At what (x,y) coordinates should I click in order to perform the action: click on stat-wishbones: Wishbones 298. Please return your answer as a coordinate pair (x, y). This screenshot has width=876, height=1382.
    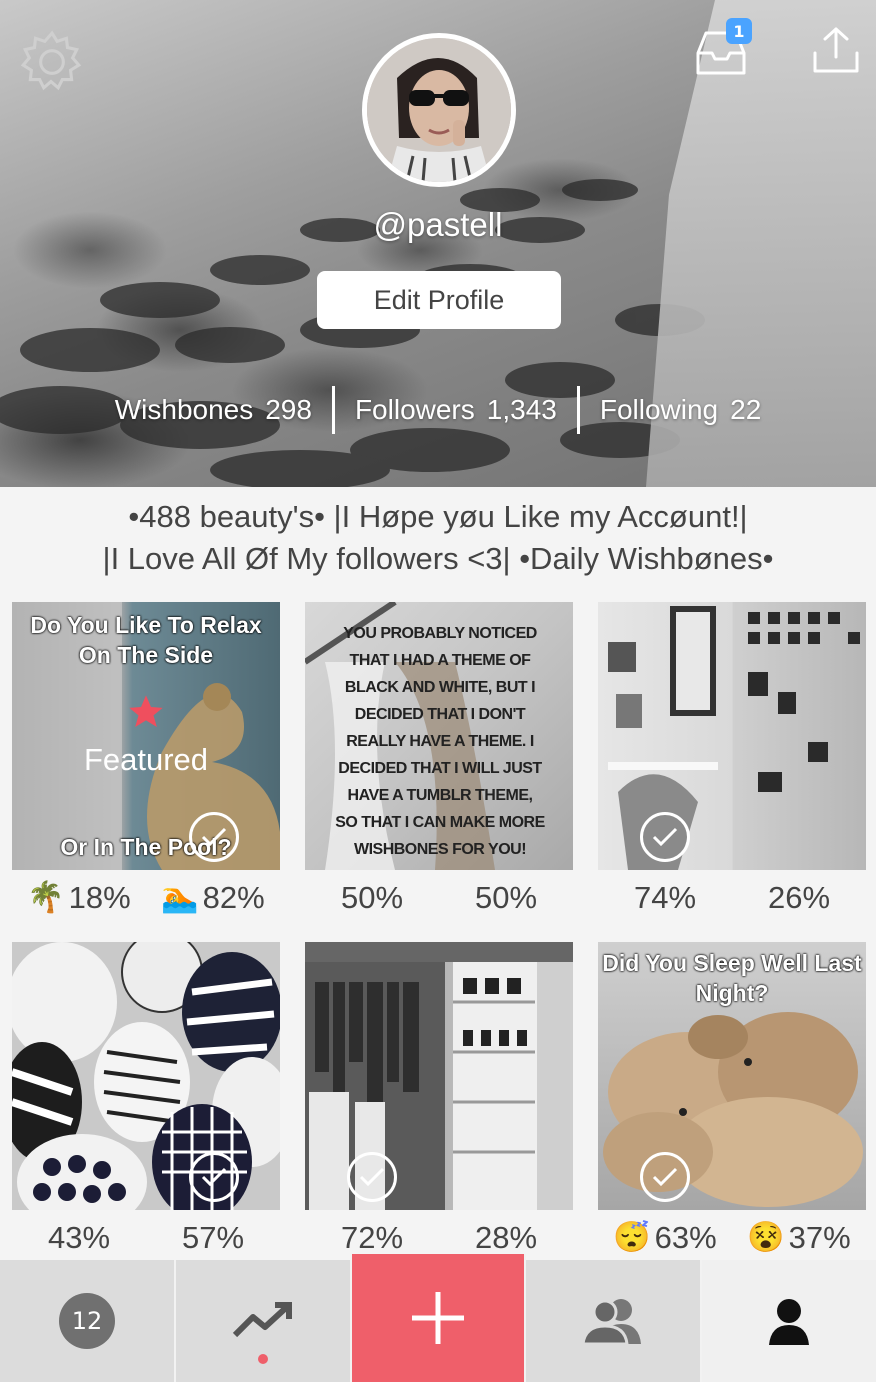
    Looking at the image, I should click on (213, 410).